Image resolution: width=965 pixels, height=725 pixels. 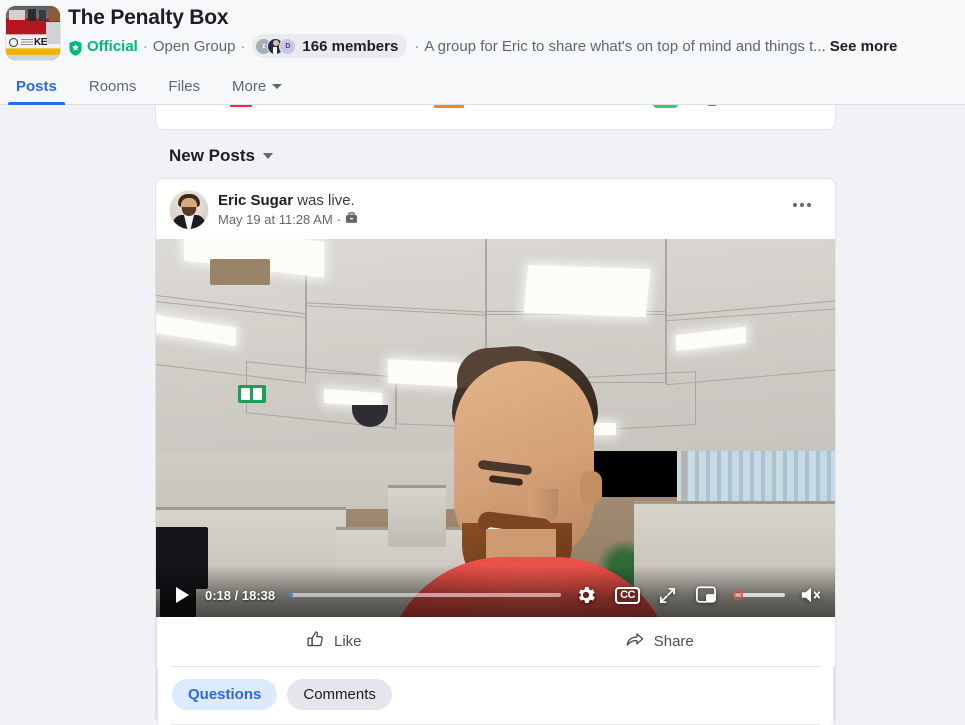 I want to click on post-options-button, so click(x=802, y=205).